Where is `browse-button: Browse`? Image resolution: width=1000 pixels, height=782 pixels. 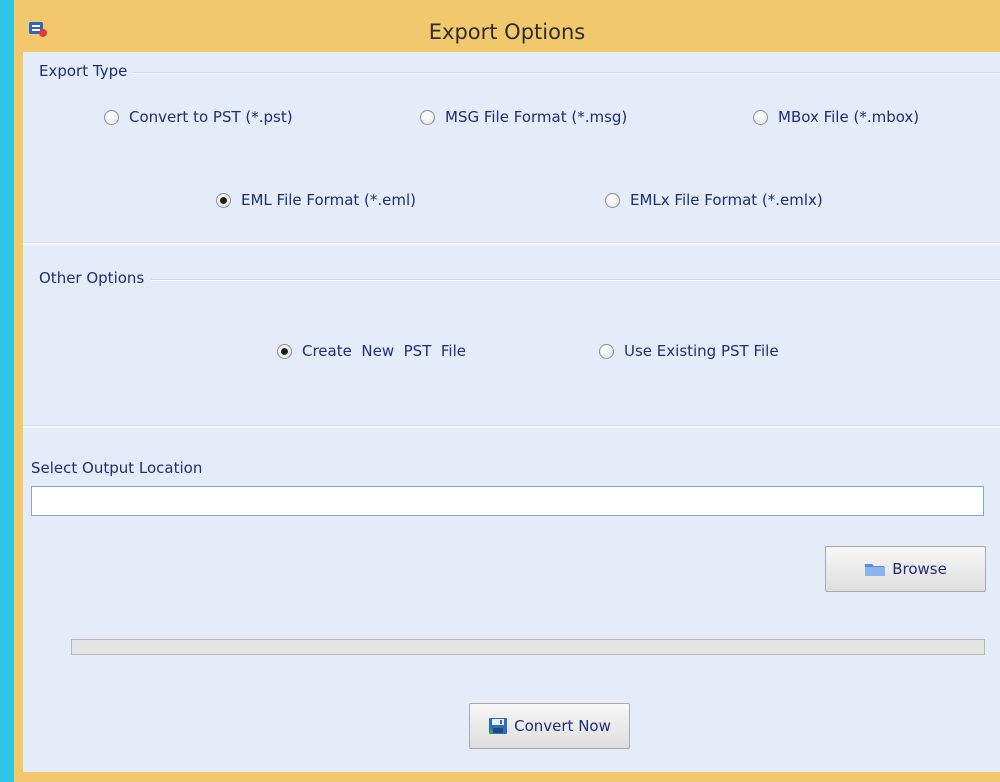
browse-button: Browse is located at coordinates (905, 569).